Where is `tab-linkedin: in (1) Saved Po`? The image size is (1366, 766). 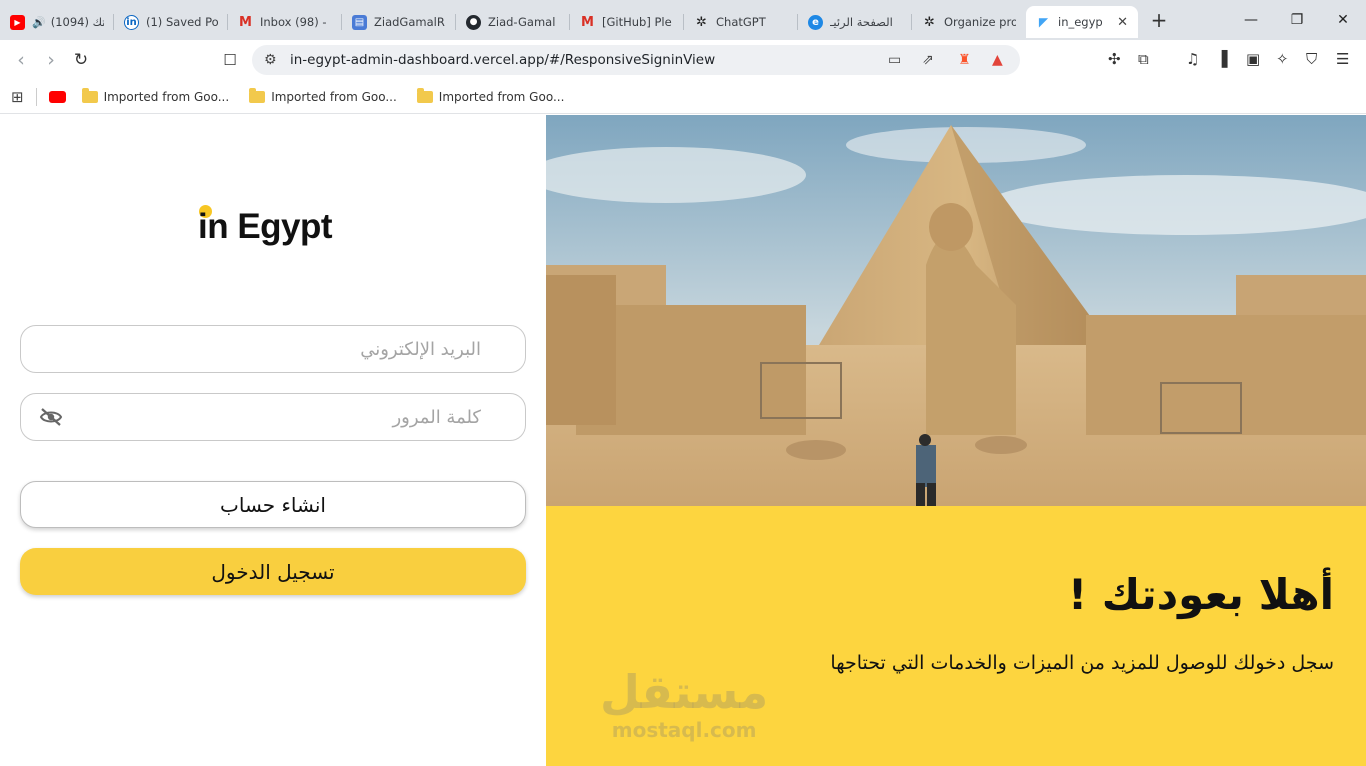
tab-linkedin: in (1) Saved Po is located at coordinates (171, 22).